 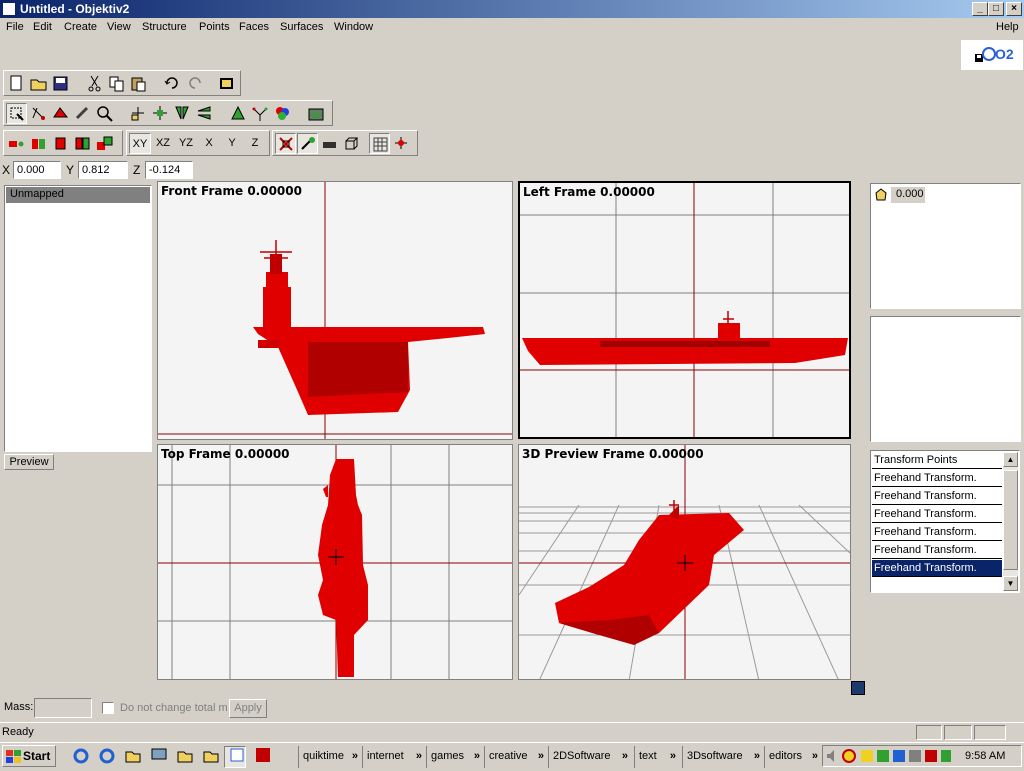 What do you see at coordinates (401, 143) in the screenshot?
I see `snap-icon` at bounding box center [401, 143].